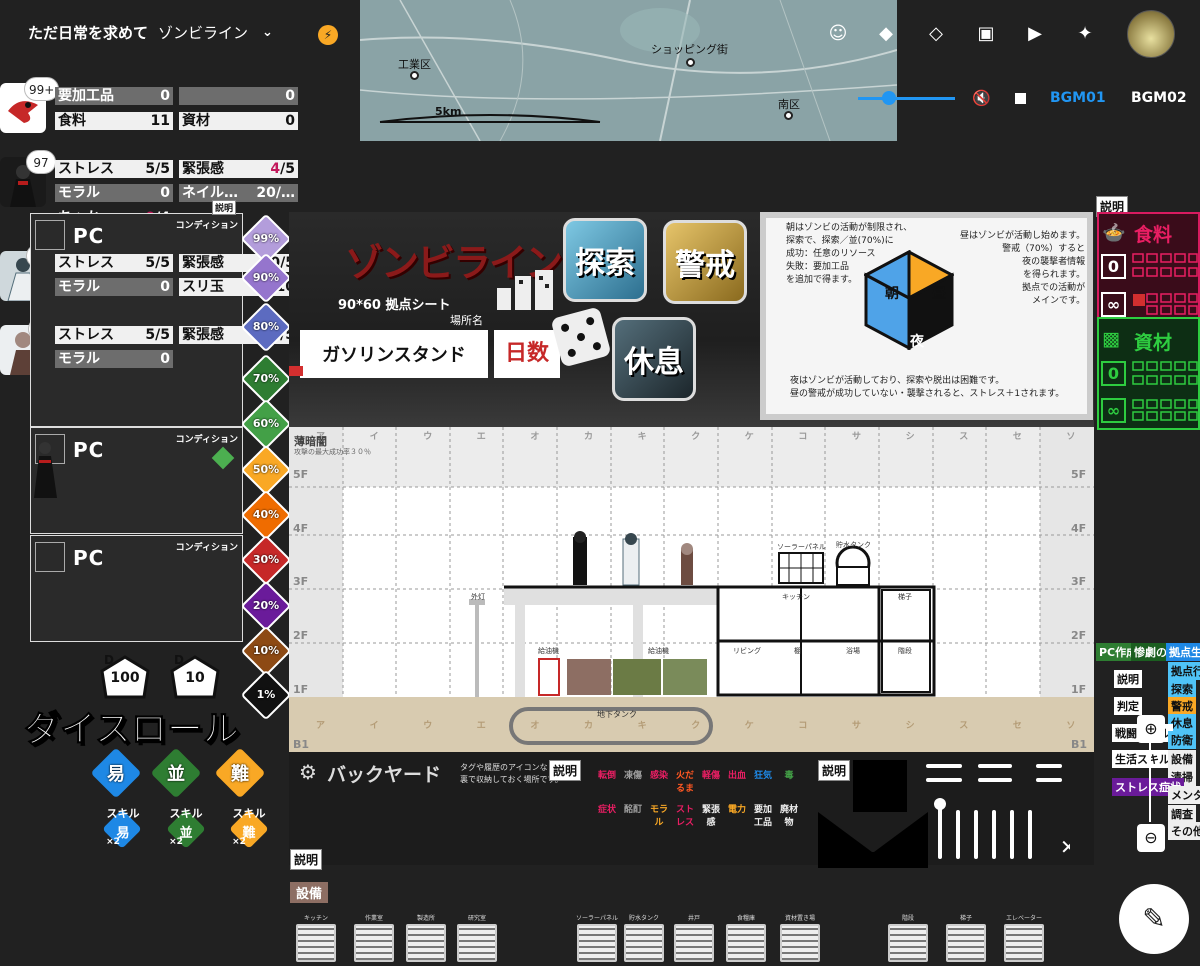 Image resolution: width=1200 pixels, height=966 pixels. Describe the element at coordinates (628, 70) in the screenshot. I see `city-map: 工業区 ショッピング街 南区 5km` at that location.